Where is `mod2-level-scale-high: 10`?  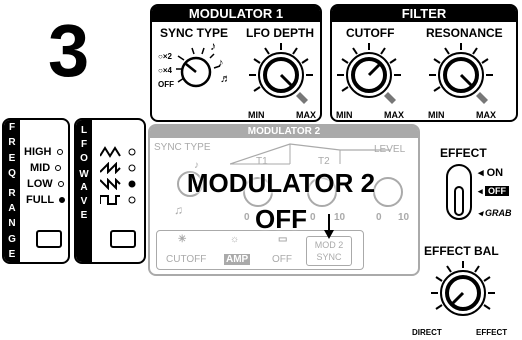 mod2-level-scale-high: 10 is located at coordinates (404, 217).